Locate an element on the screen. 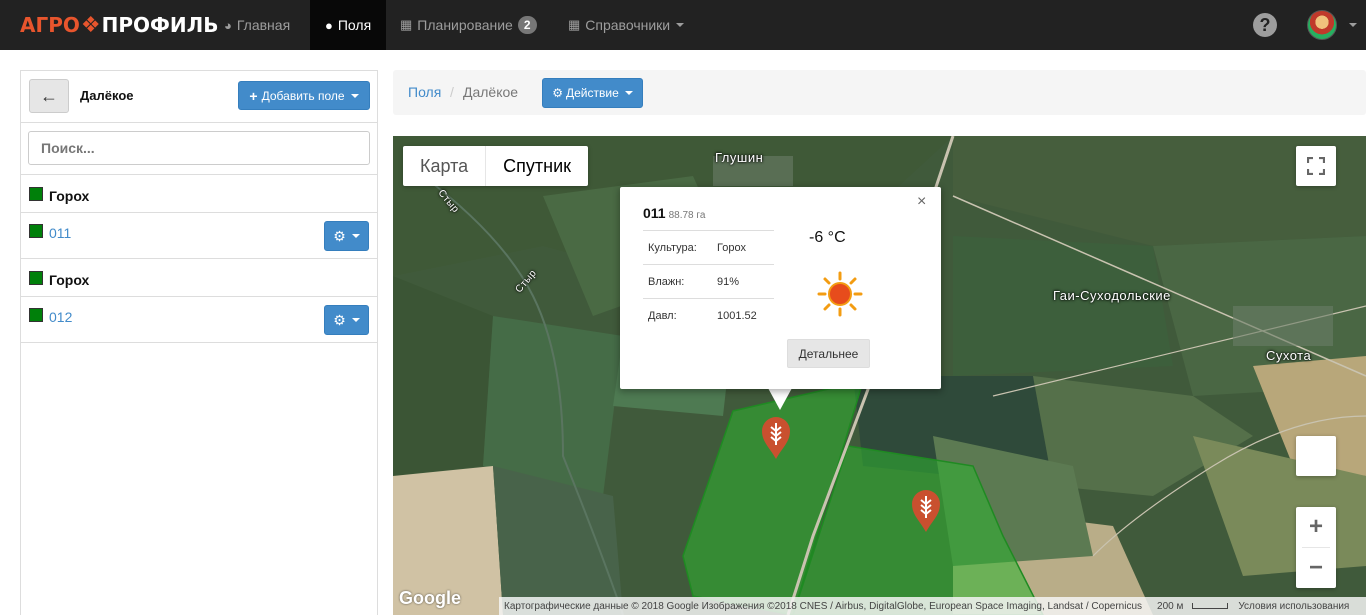 This screenshot has height=615, width=1366. table-cell: 1001.52 is located at coordinates (744, 315).